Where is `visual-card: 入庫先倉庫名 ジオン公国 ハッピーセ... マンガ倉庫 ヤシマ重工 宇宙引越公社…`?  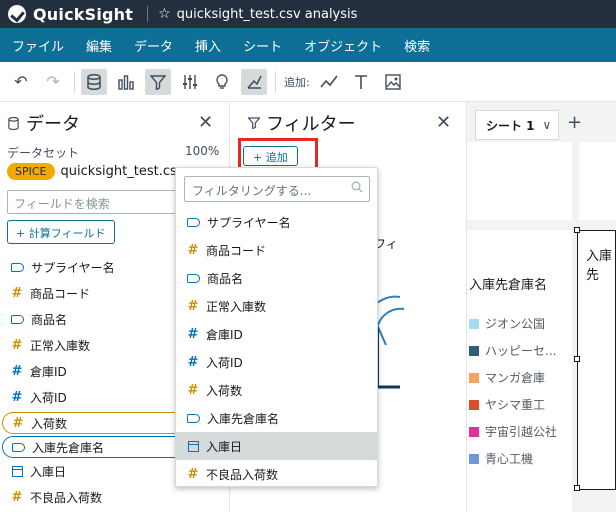
visual-card: 入庫先倉庫名 ジオン公国 ハッピーセ... マンガ倉庫 ヤシマ重工 宇宙引越公社… is located at coordinates (519, 371).